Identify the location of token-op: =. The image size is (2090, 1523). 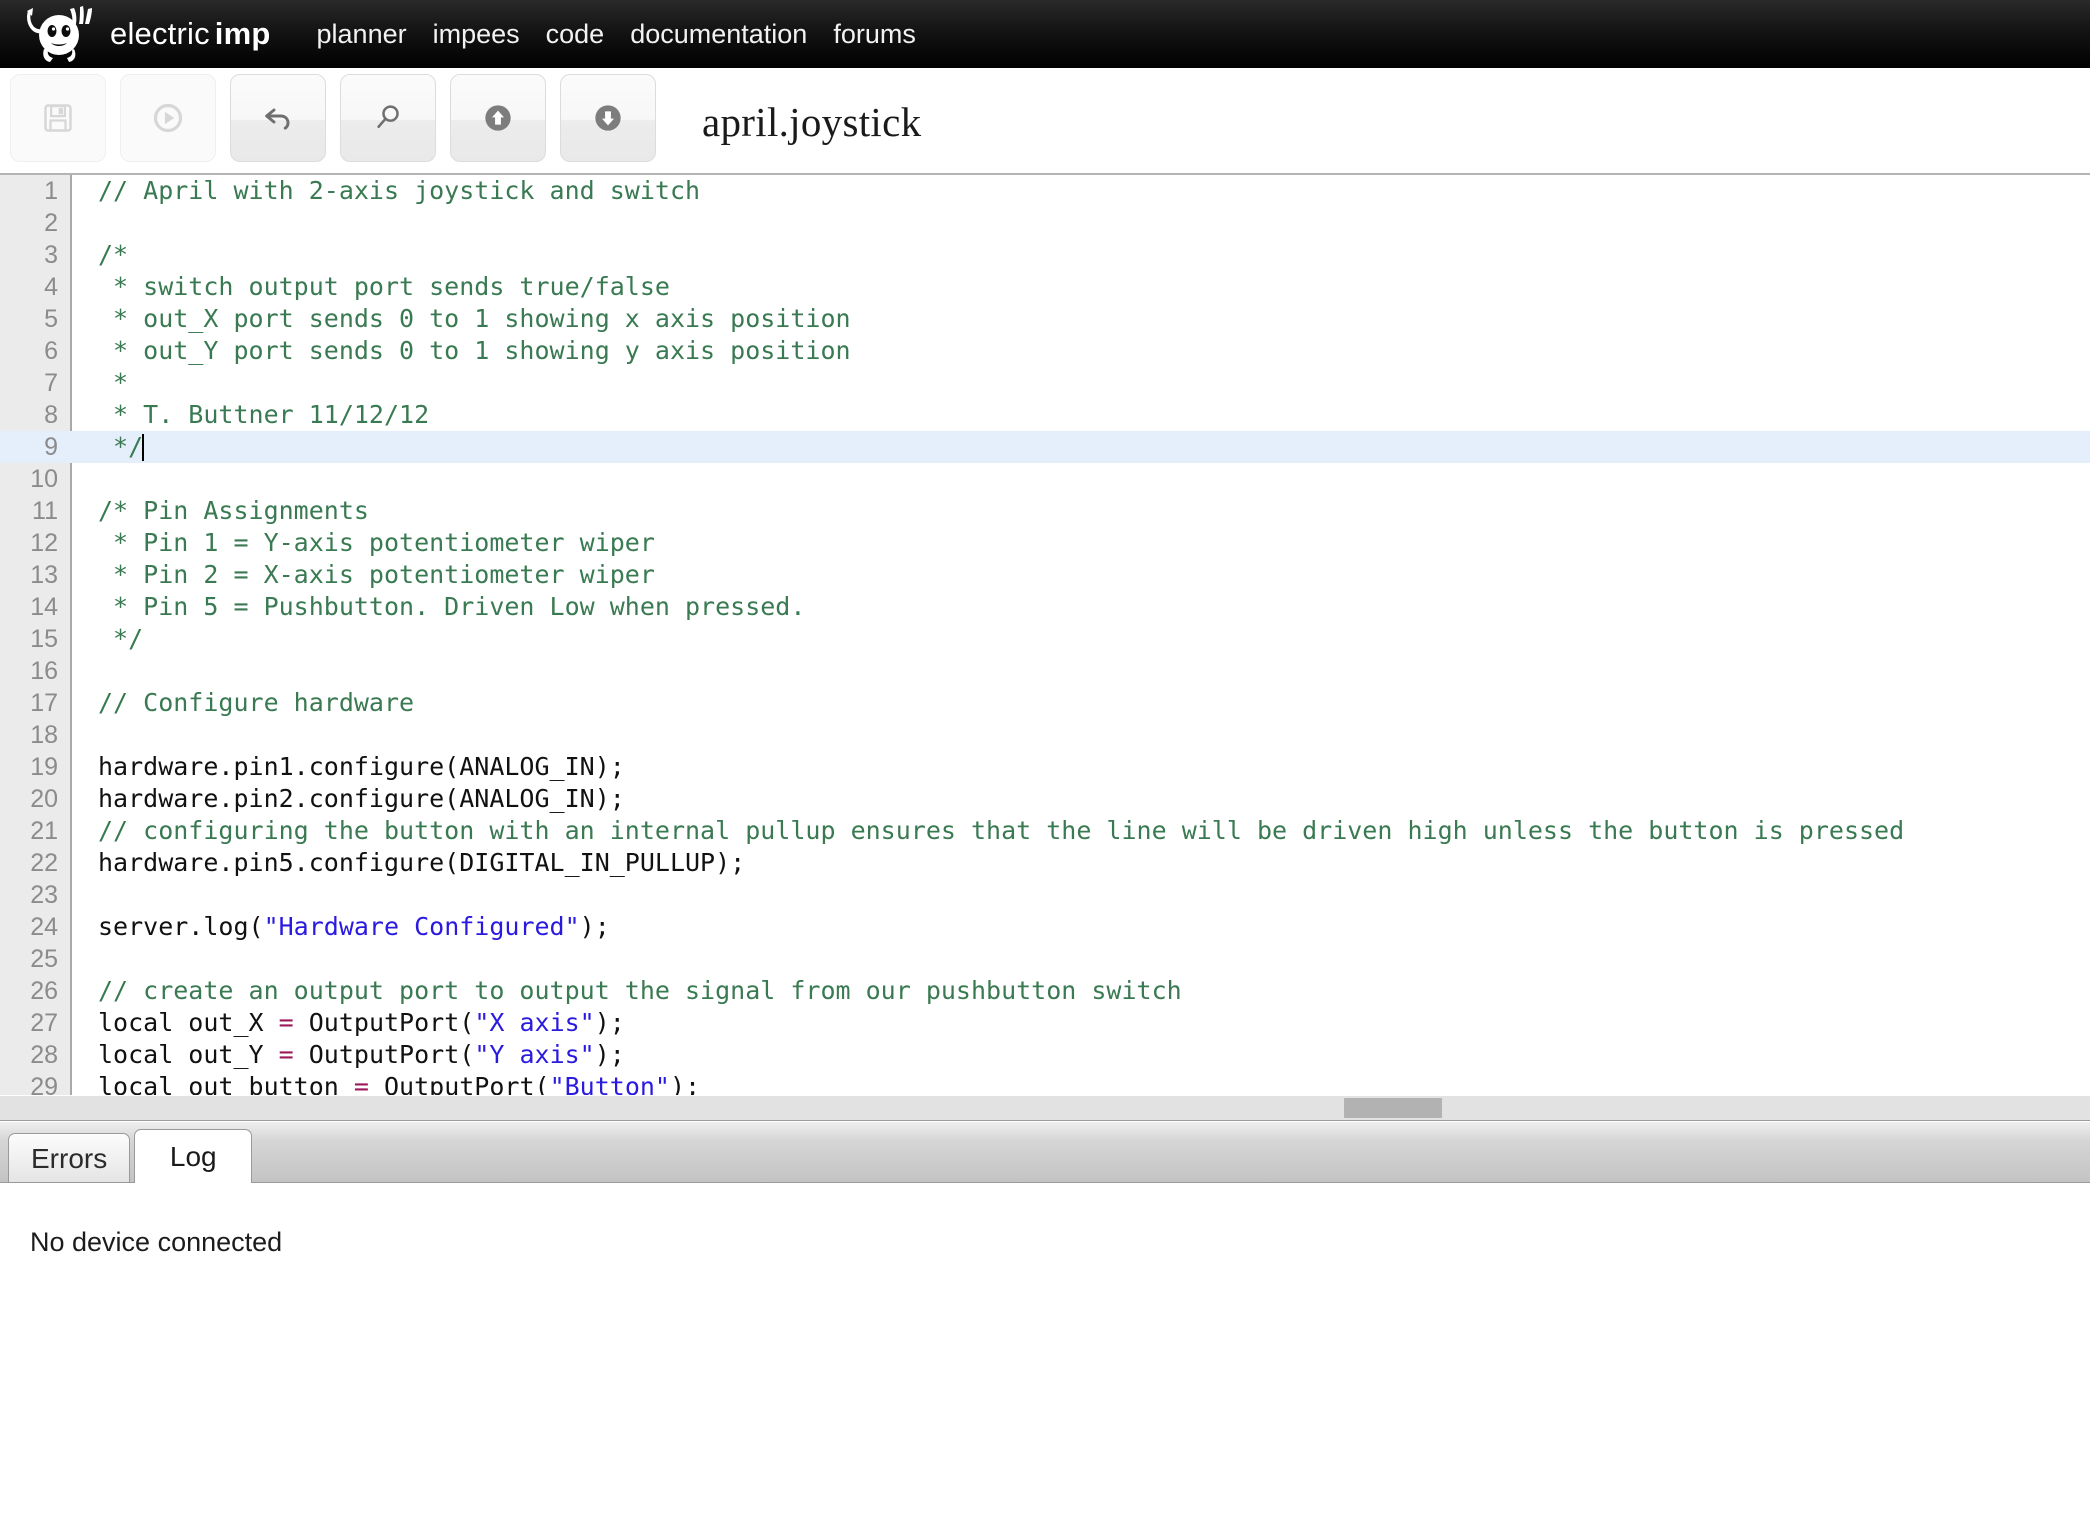
(361, 1083).